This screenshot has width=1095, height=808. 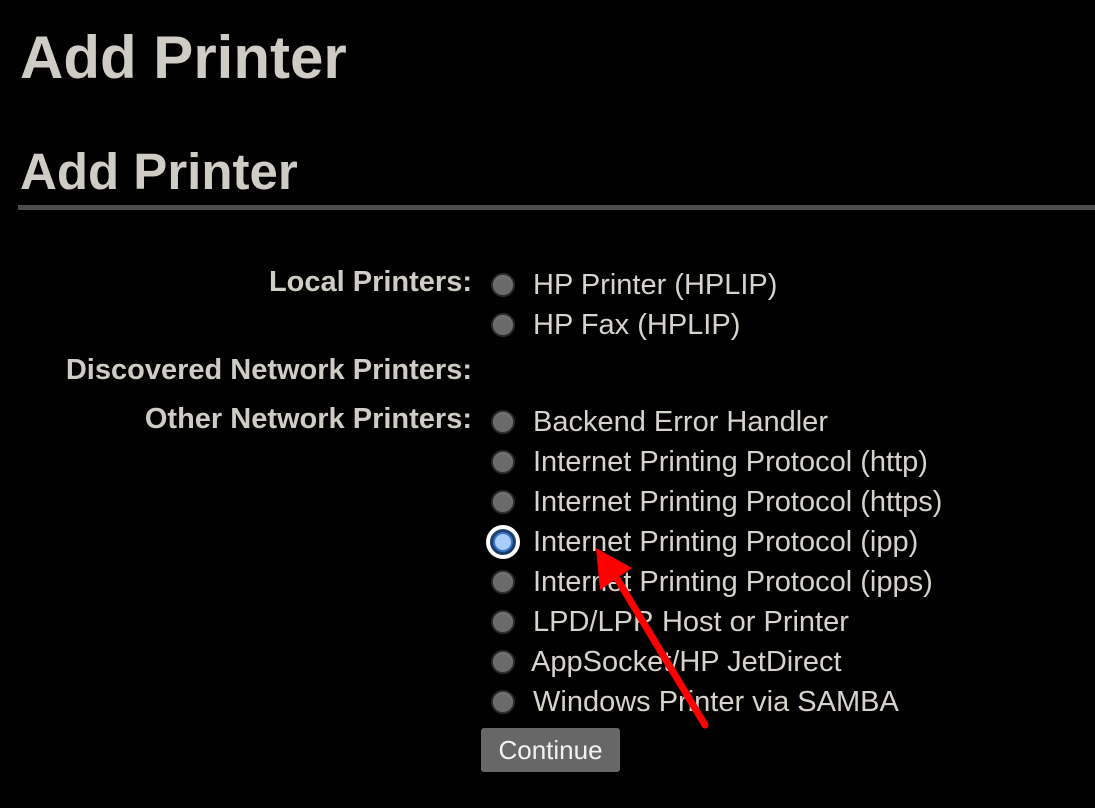 I want to click on local-printers-label: Local Printers:, so click(x=370, y=282).